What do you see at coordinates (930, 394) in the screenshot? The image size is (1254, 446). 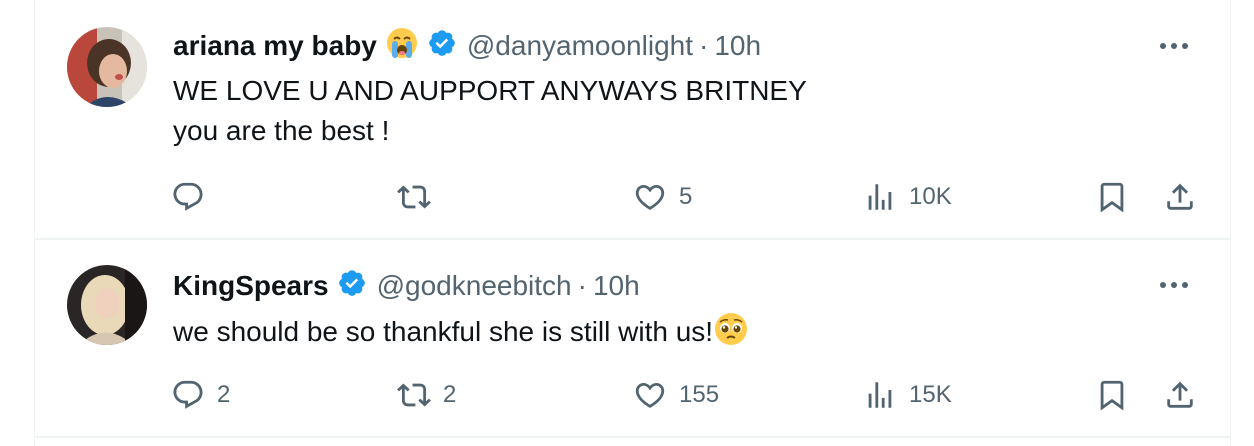 I see `view-count: 15K` at bounding box center [930, 394].